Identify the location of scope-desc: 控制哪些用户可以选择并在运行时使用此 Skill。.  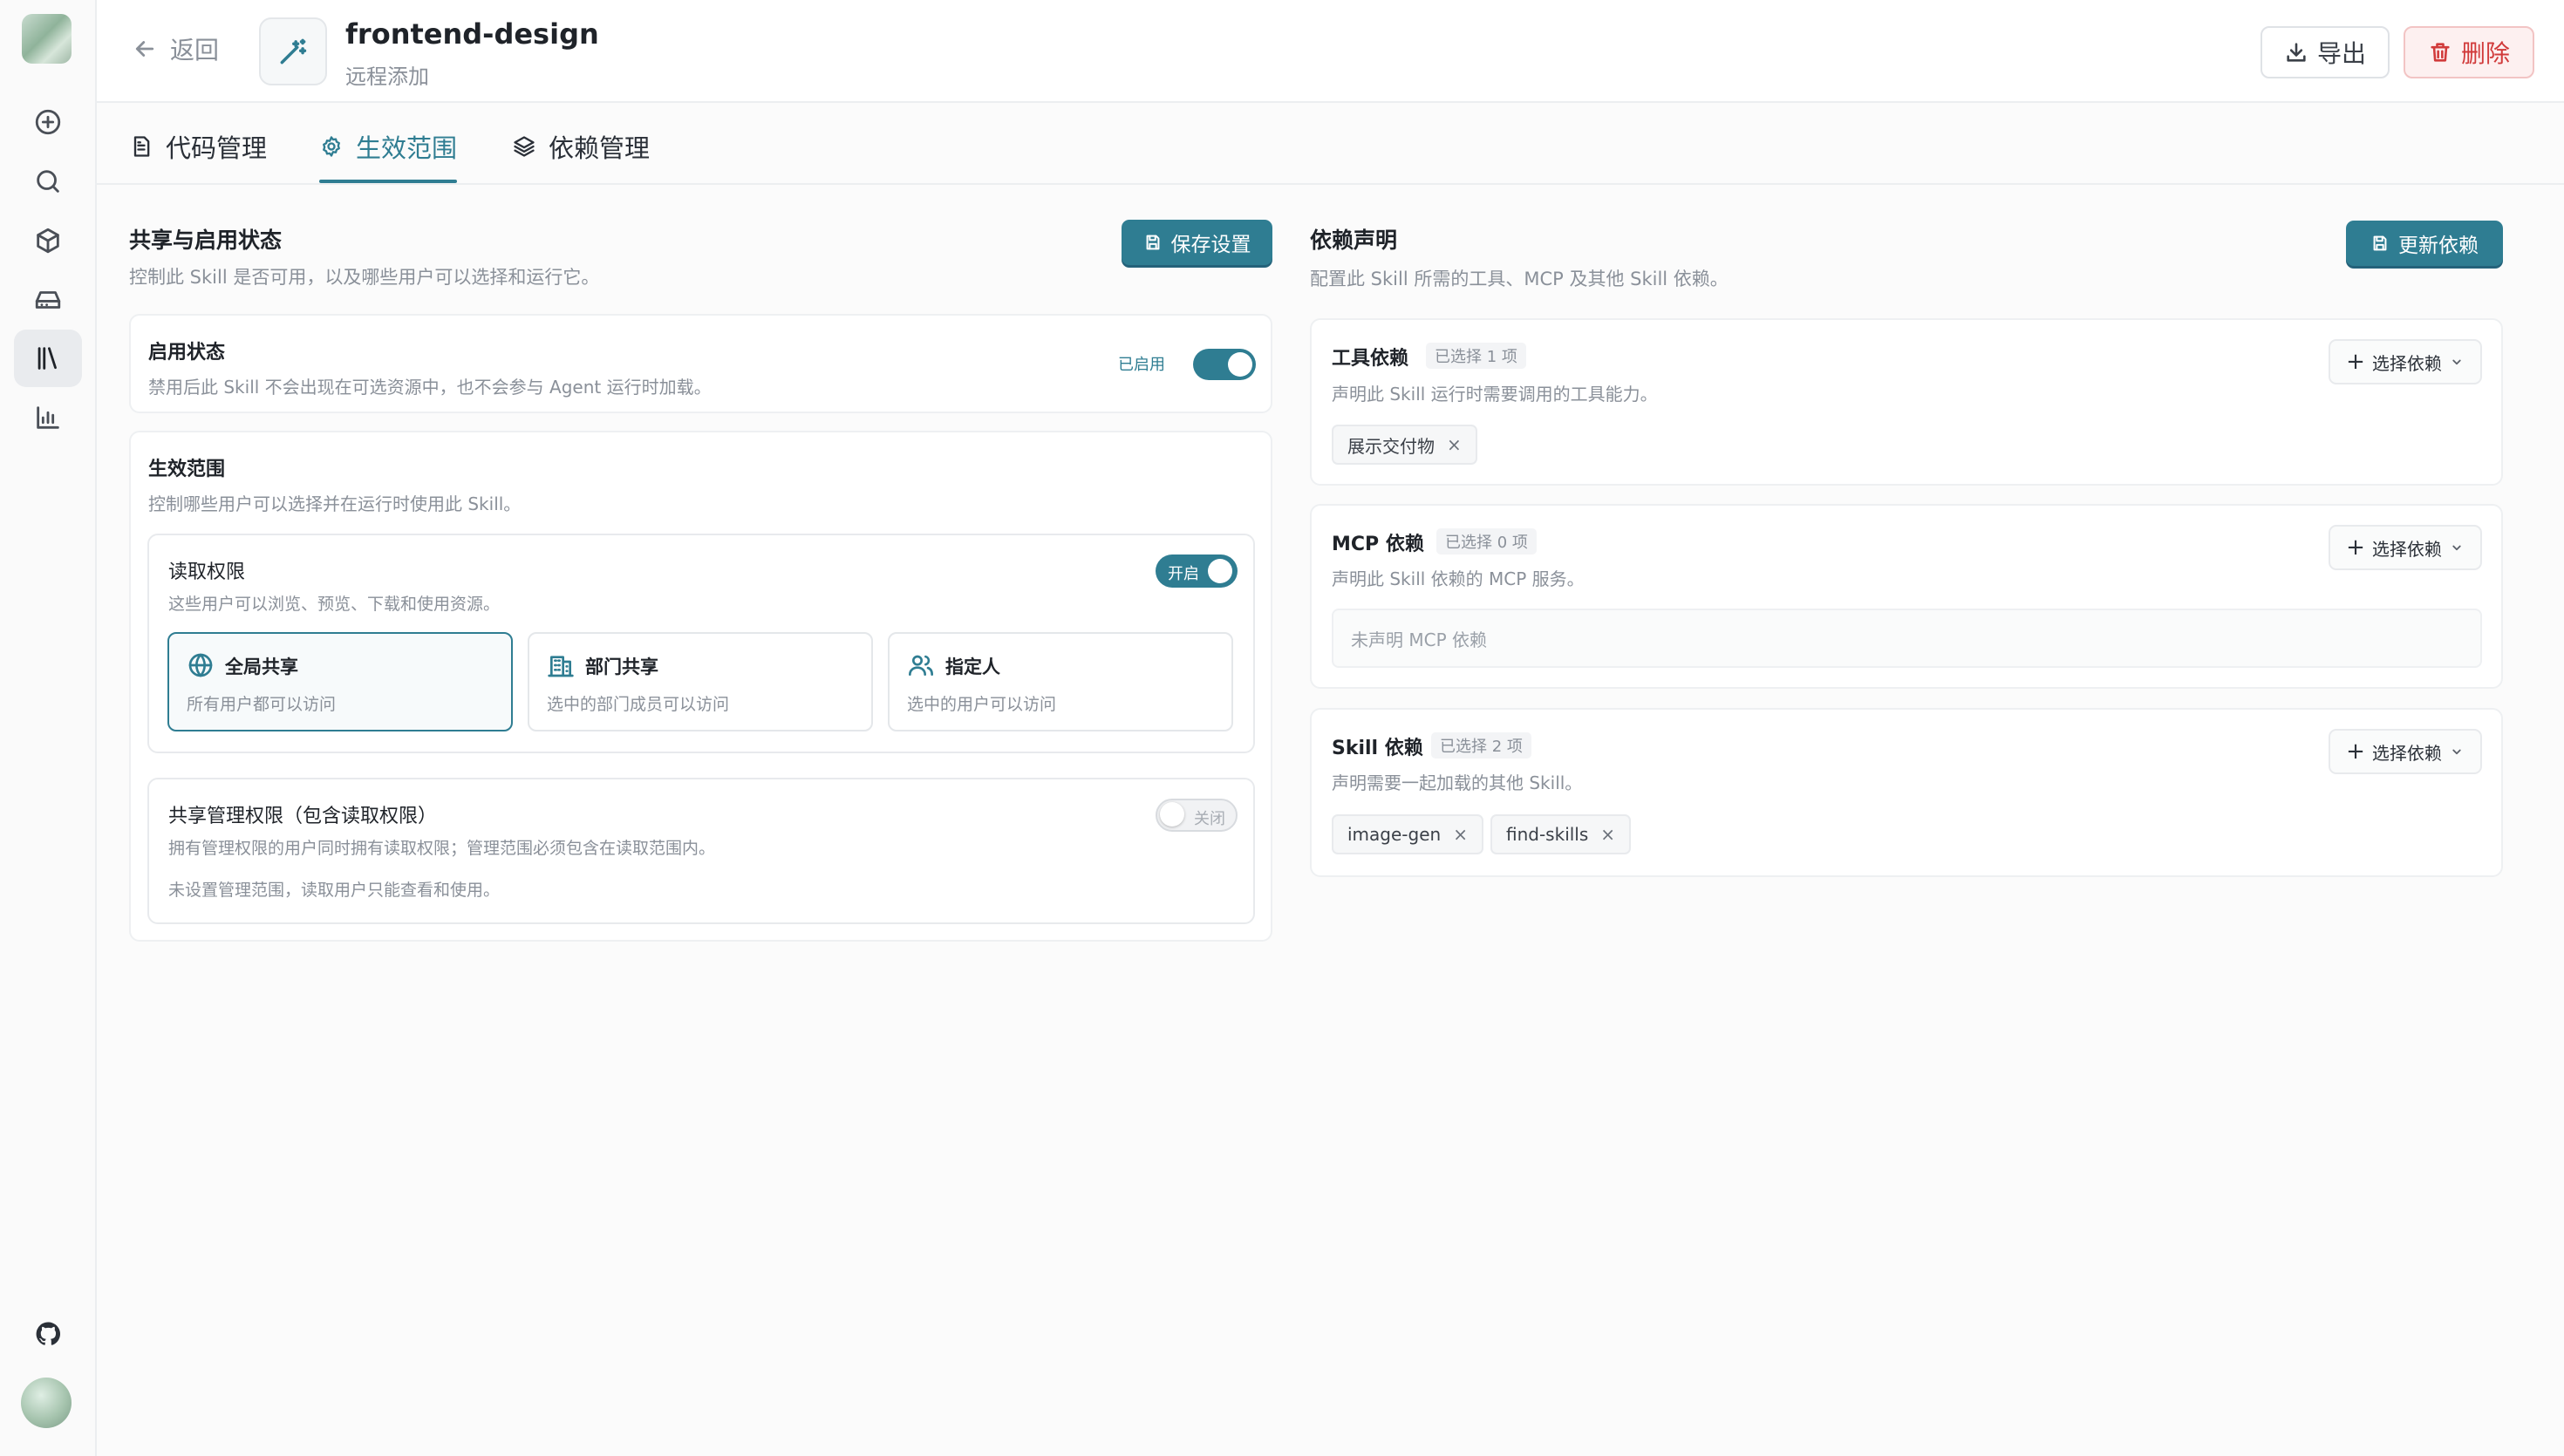
(335, 503).